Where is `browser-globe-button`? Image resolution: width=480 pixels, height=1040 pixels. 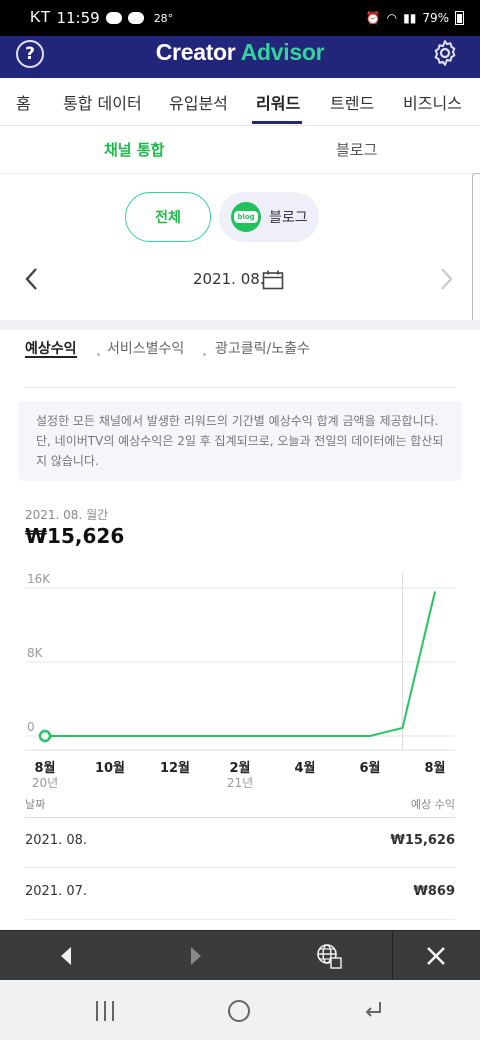
browser-globe-button is located at coordinates (329, 956).